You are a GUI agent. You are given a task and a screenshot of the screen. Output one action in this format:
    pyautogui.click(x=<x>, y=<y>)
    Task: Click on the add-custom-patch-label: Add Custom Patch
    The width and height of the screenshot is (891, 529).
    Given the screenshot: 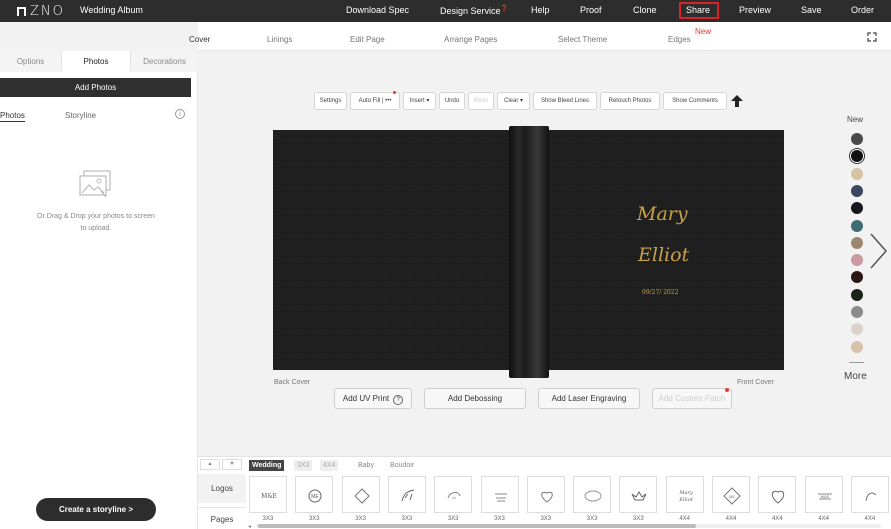 What is the action you would take?
    pyautogui.click(x=692, y=398)
    